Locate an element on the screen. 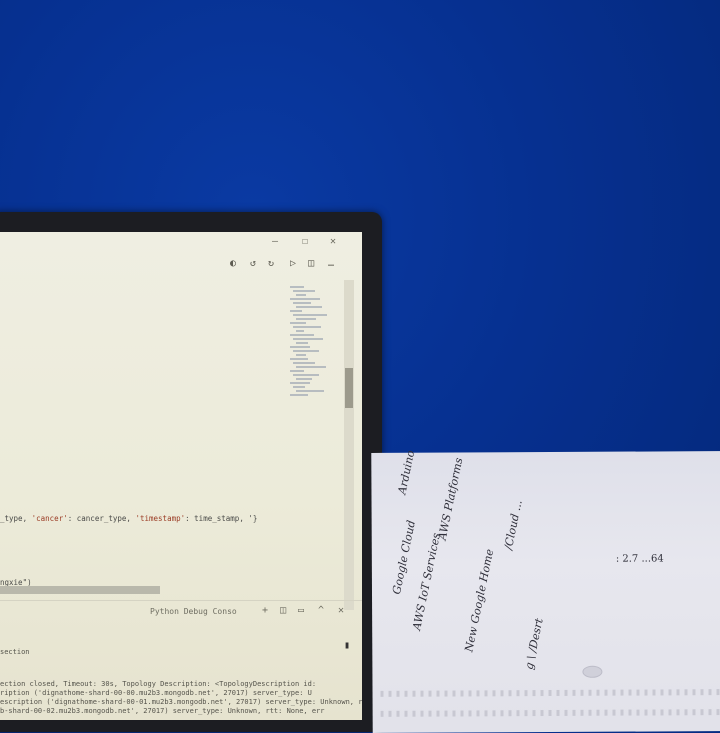  close-panel-icon: ✕ is located at coordinates (341, 610).